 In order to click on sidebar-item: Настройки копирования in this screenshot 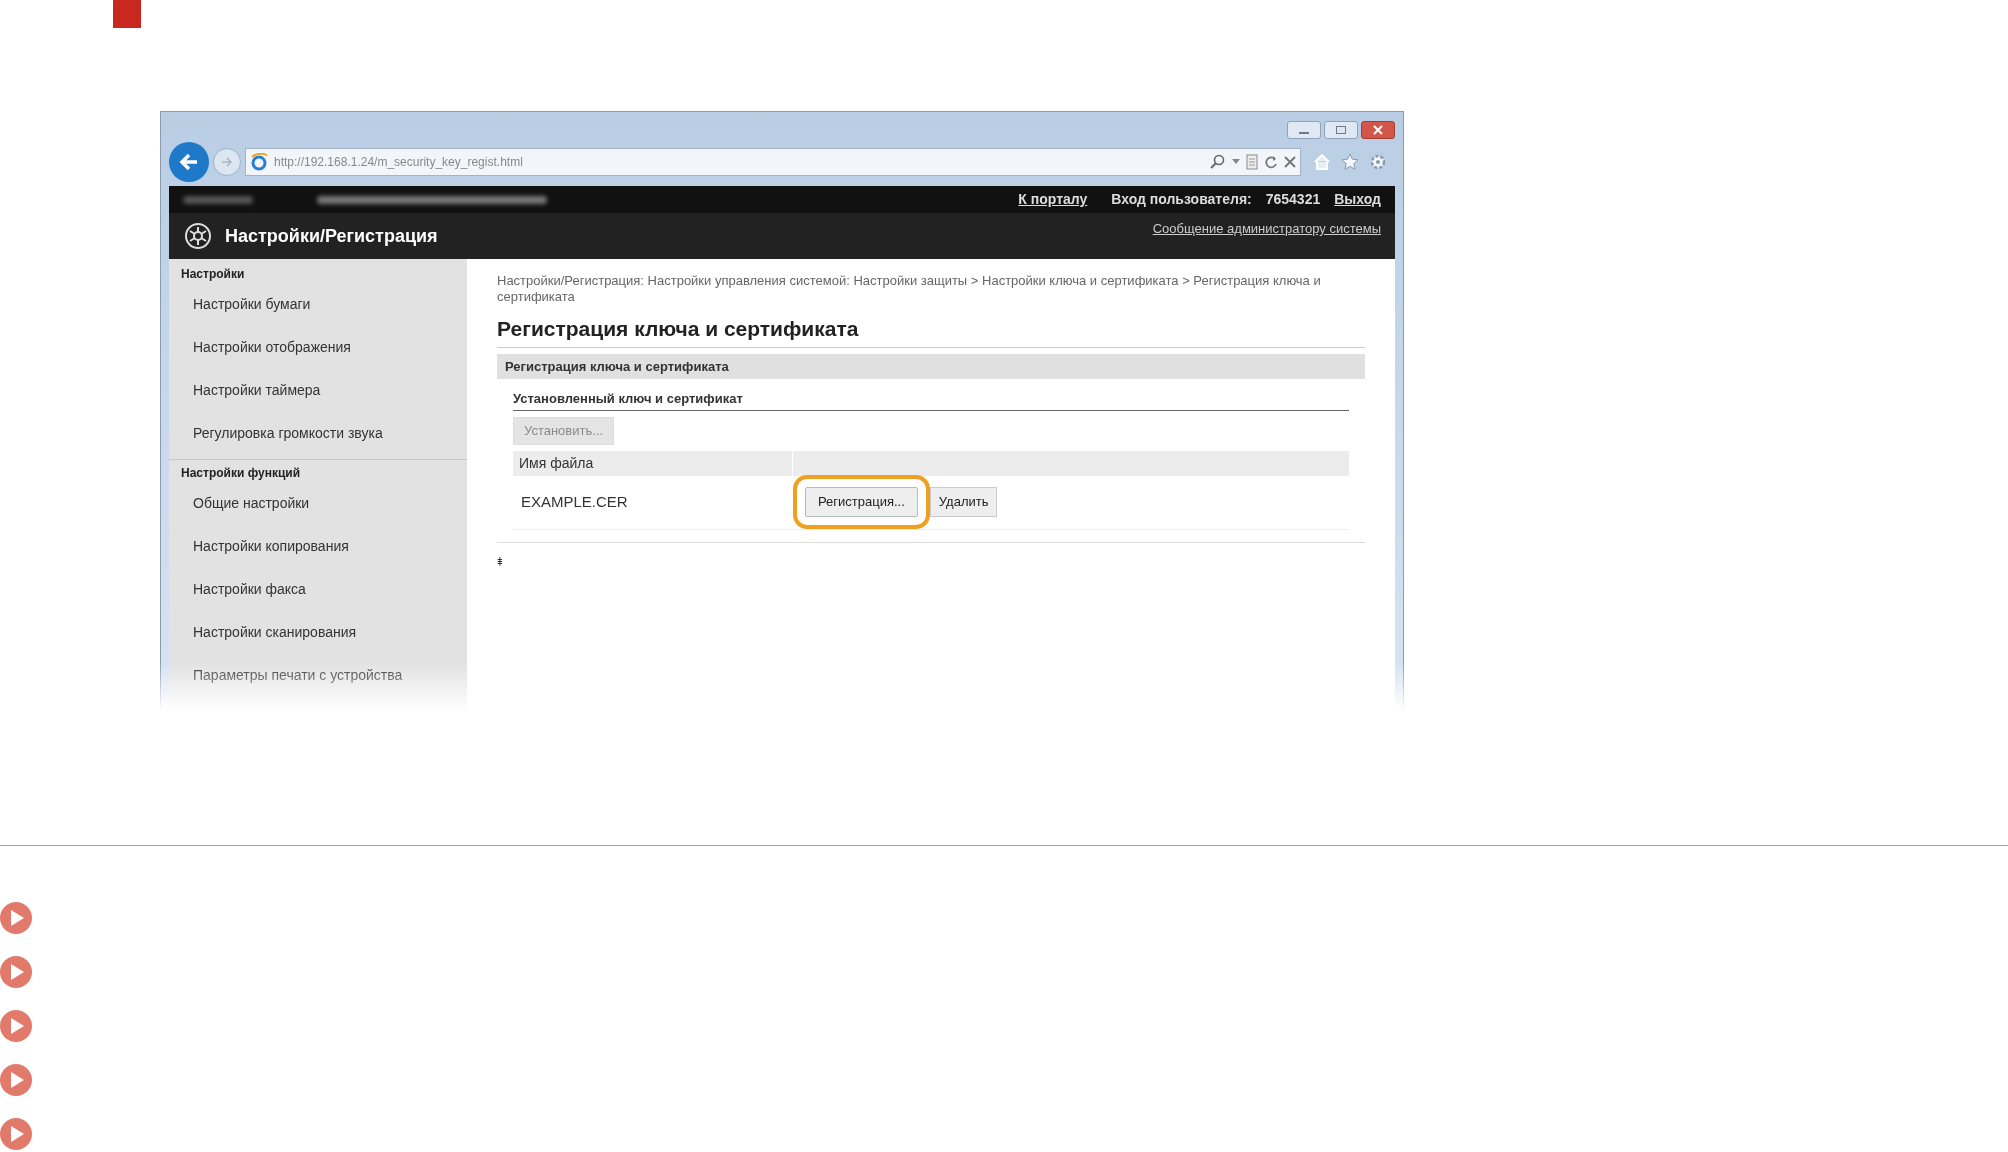, I will do `click(259, 546)`.